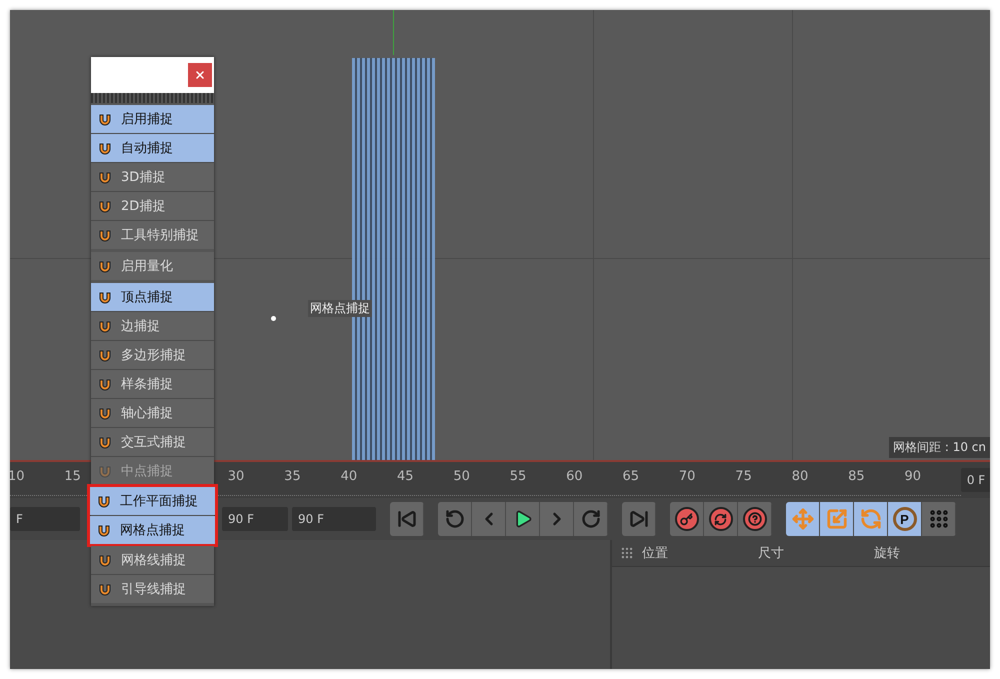 Image resolution: width=1000 pixels, height=679 pixels. I want to click on previous-key-button, so click(455, 519).